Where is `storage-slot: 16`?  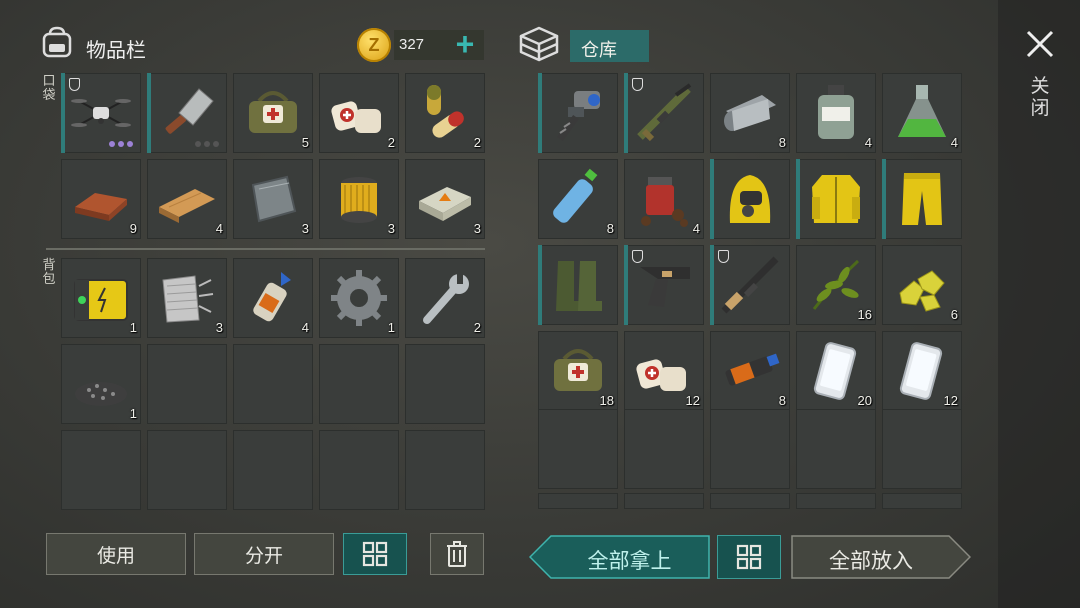
storage-slot: 16 is located at coordinates (836, 285).